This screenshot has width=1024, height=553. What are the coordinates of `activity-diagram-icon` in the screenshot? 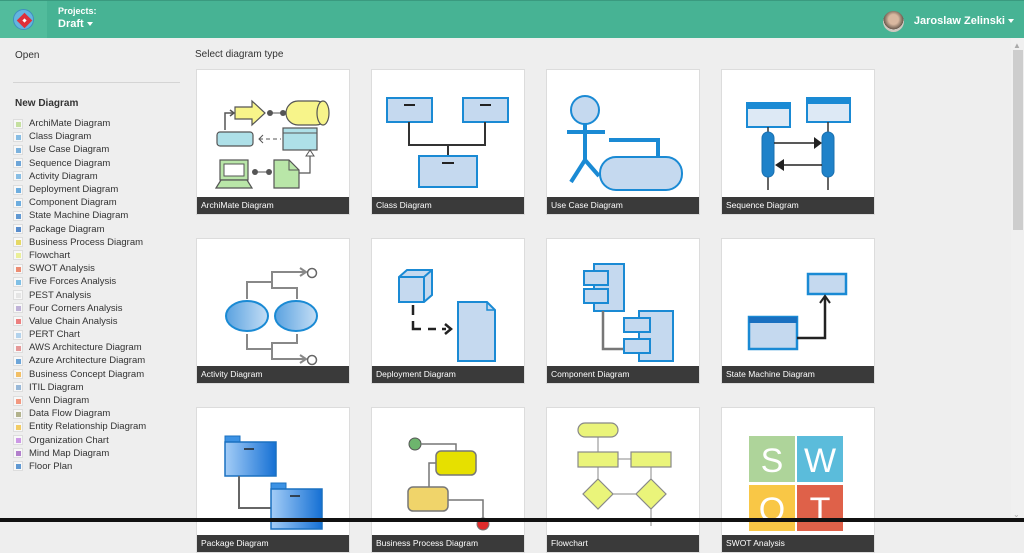 It's located at (271, 316).